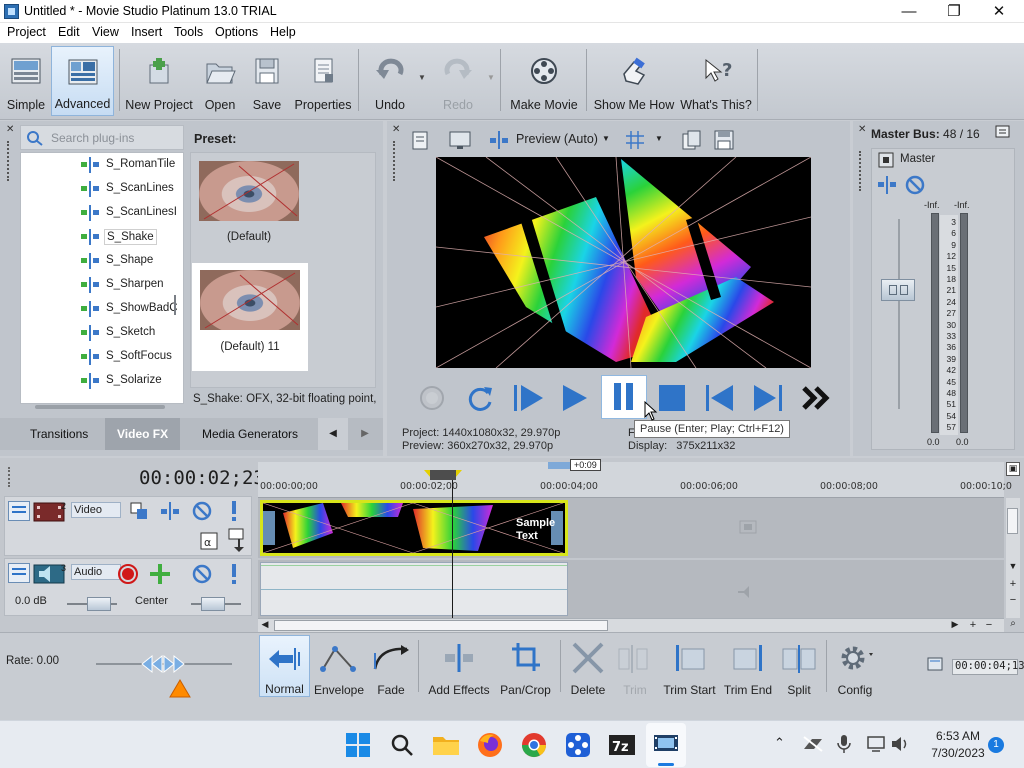 The image size is (1024, 768). What do you see at coordinates (175, 277) in the screenshot?
I see `tree-scrollbar` at bounding box center [175, 277].